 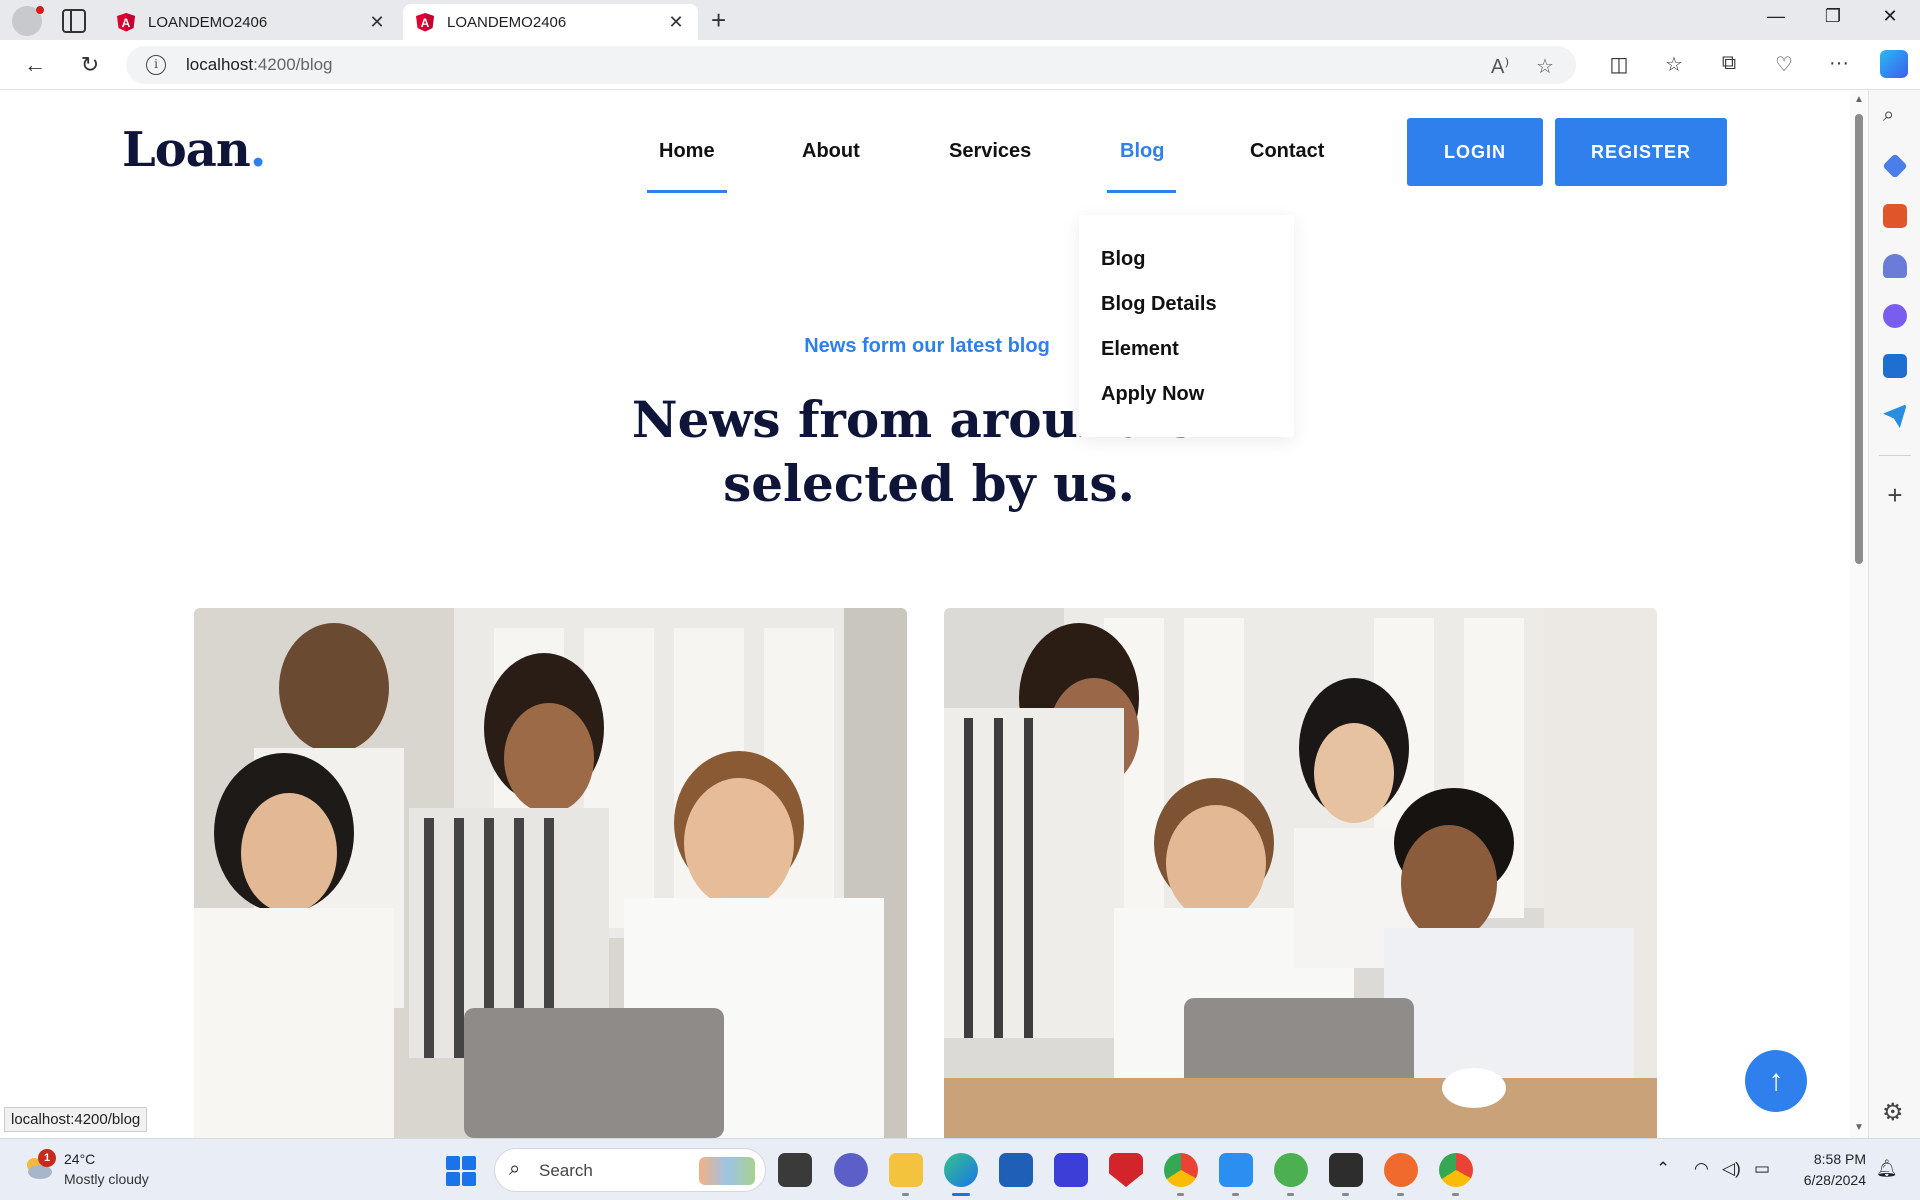 What do you see at coordinates (1893, 1112) in the screenshot?
I see `settings-gear-icon: ⚙` at bounding box center [1893, 1112].